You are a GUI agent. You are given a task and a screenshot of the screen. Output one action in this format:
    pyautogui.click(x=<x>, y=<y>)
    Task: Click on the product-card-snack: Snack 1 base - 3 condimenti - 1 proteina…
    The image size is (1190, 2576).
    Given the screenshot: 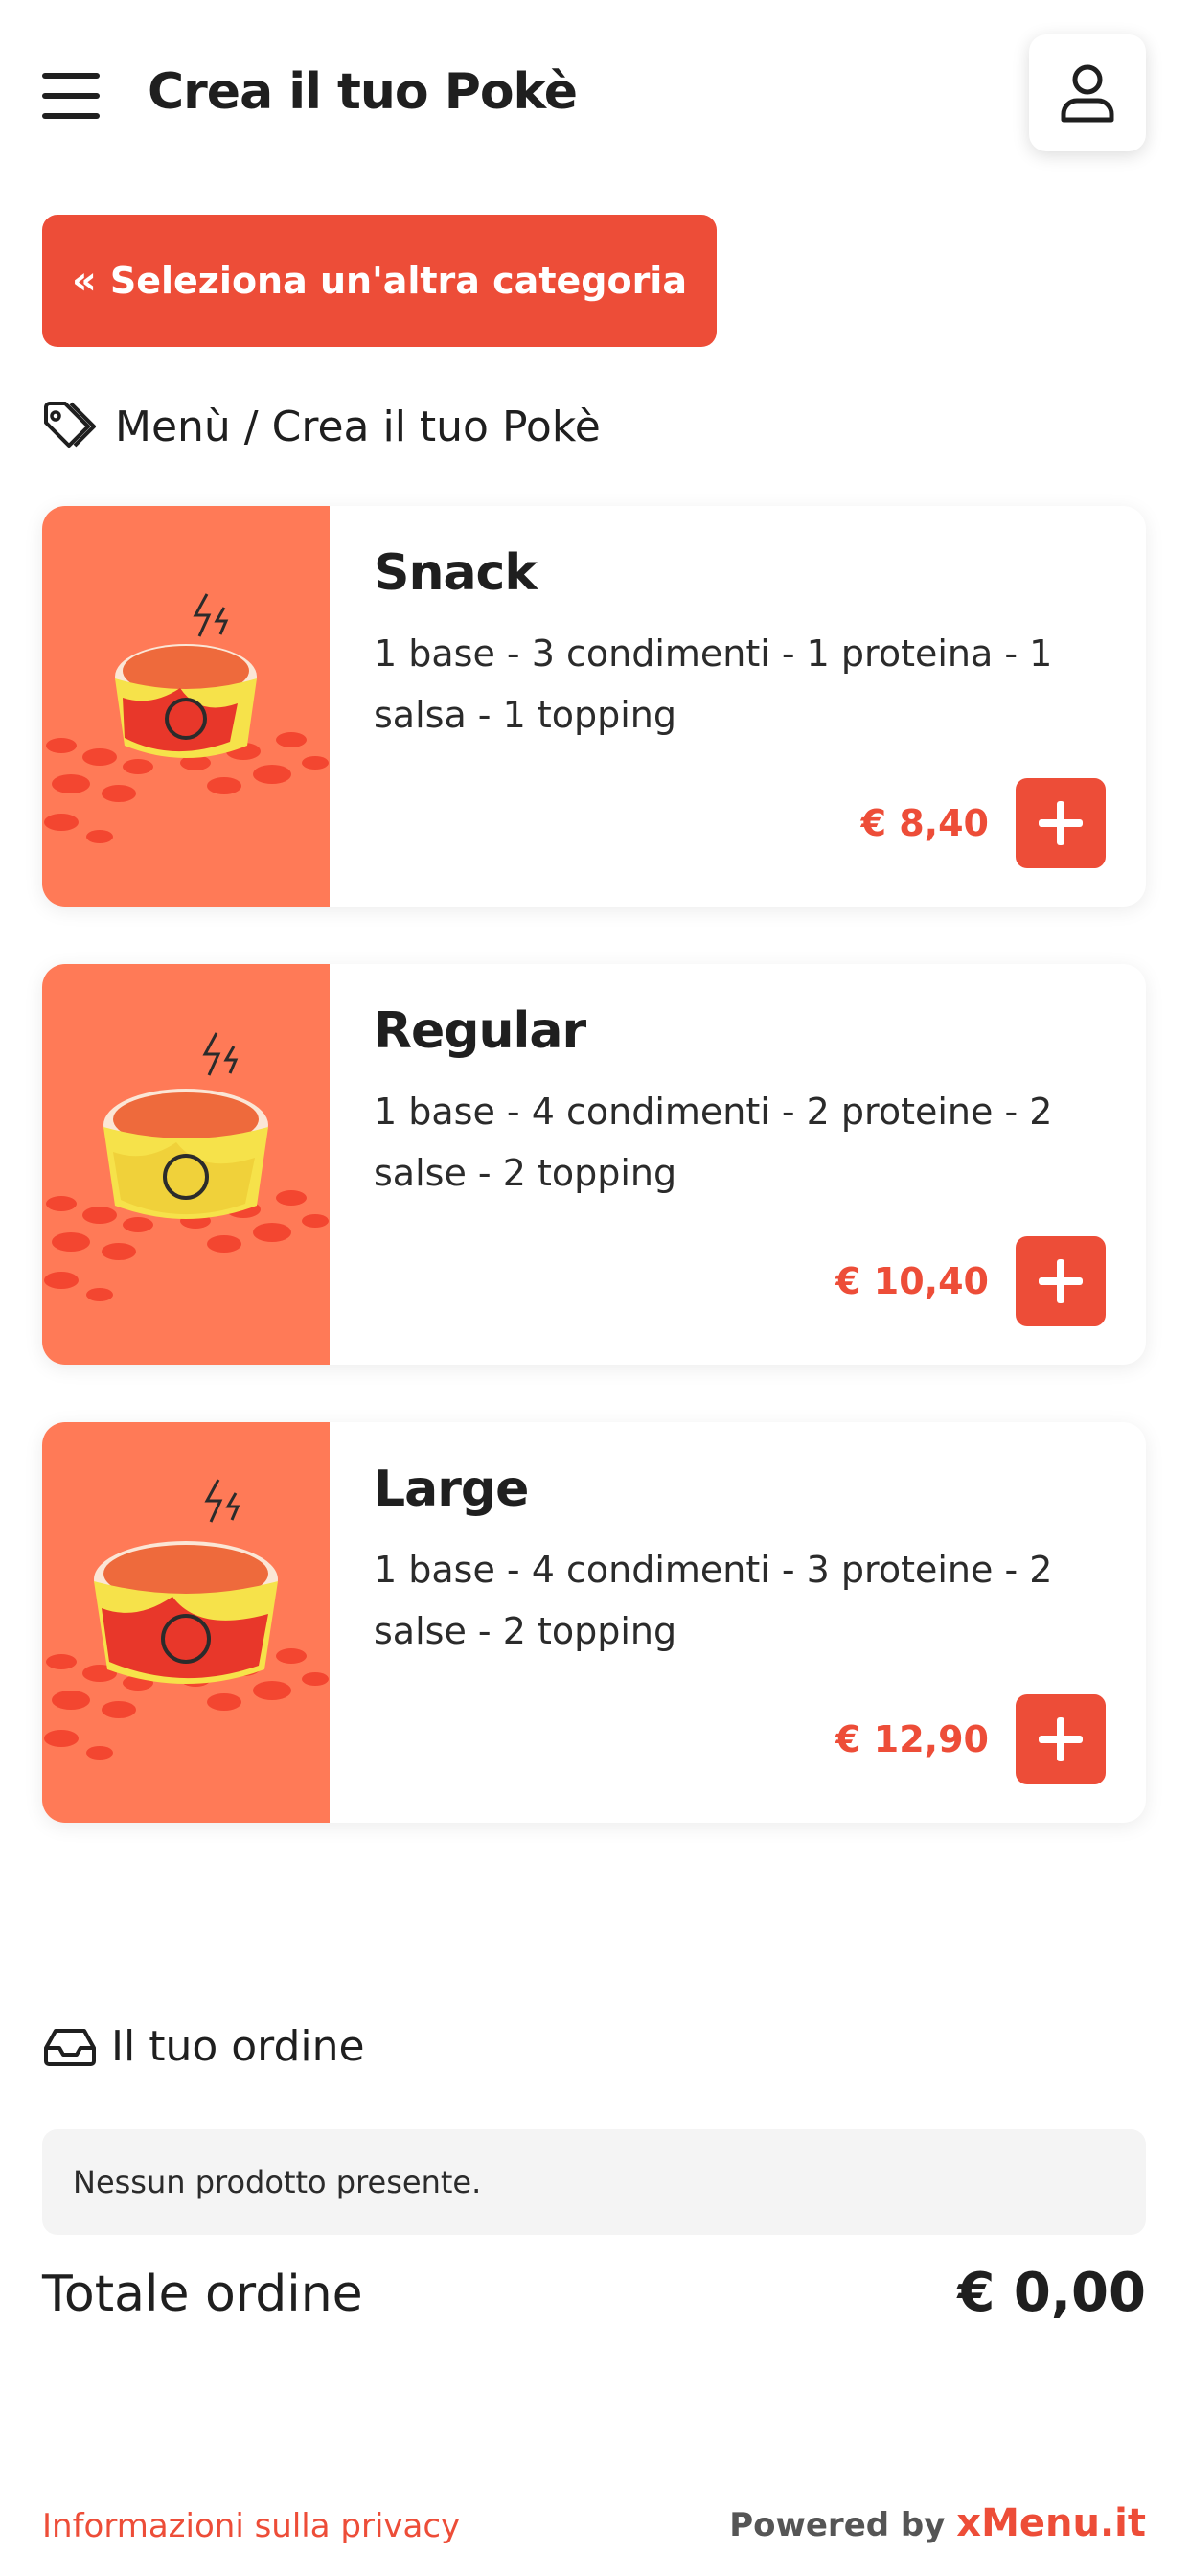 What is the action you would take?
    pyautogui.click(x=594, y=706)
    